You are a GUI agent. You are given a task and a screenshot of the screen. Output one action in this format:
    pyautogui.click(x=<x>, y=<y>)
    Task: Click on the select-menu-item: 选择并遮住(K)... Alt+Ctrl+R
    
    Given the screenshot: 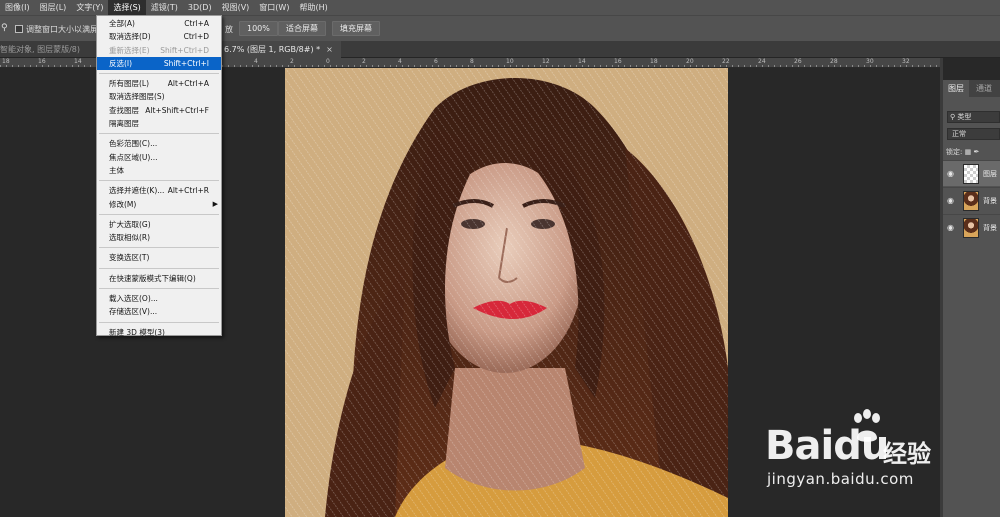 What is the action you would take?
    pyautogui.click(x=159, y=190)
    